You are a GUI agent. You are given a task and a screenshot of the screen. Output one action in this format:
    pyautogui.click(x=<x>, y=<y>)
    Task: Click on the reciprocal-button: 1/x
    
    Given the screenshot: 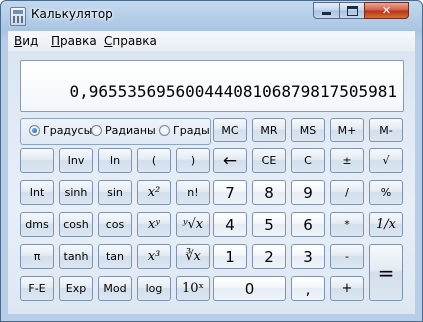 What is the action you would take?
    pyautogui.click(x=386, y=224)
    